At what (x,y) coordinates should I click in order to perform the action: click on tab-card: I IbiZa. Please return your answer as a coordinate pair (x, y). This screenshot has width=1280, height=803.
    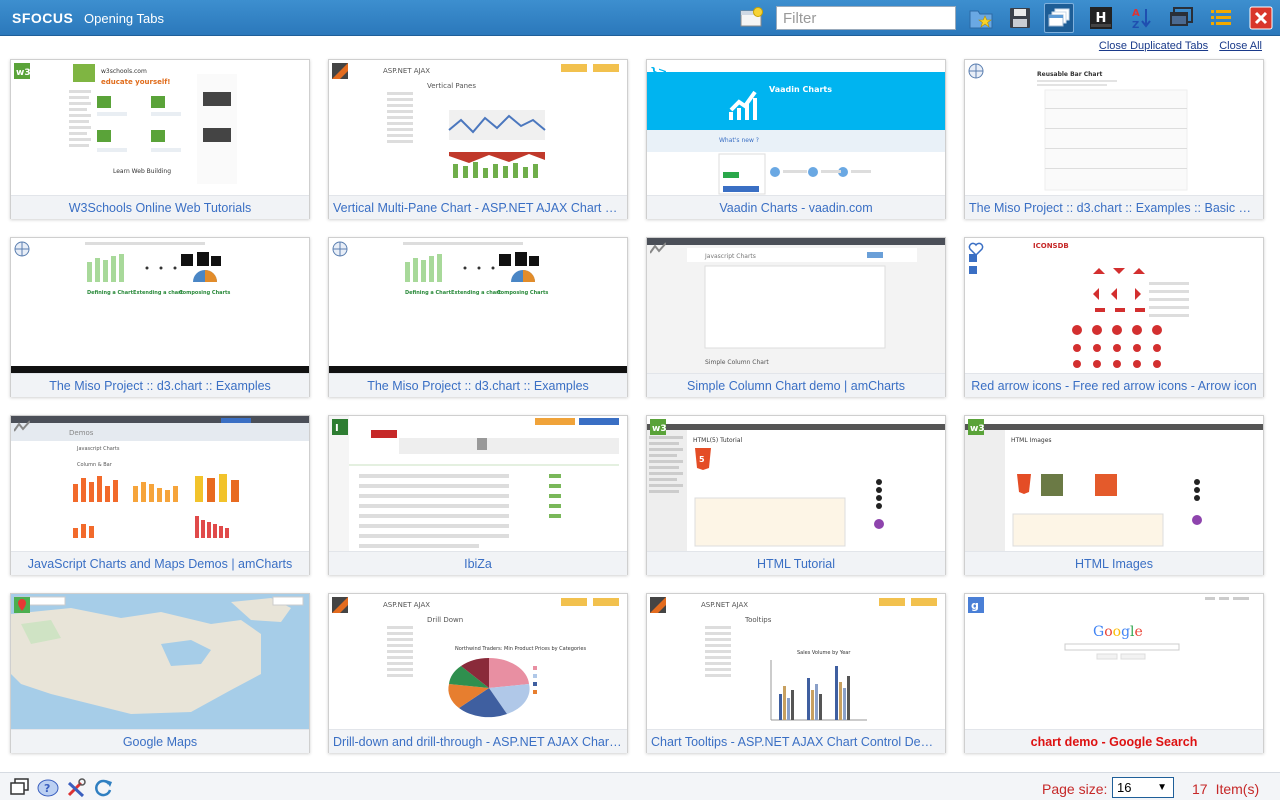
    Looking at the image, I should click on (478, 495).